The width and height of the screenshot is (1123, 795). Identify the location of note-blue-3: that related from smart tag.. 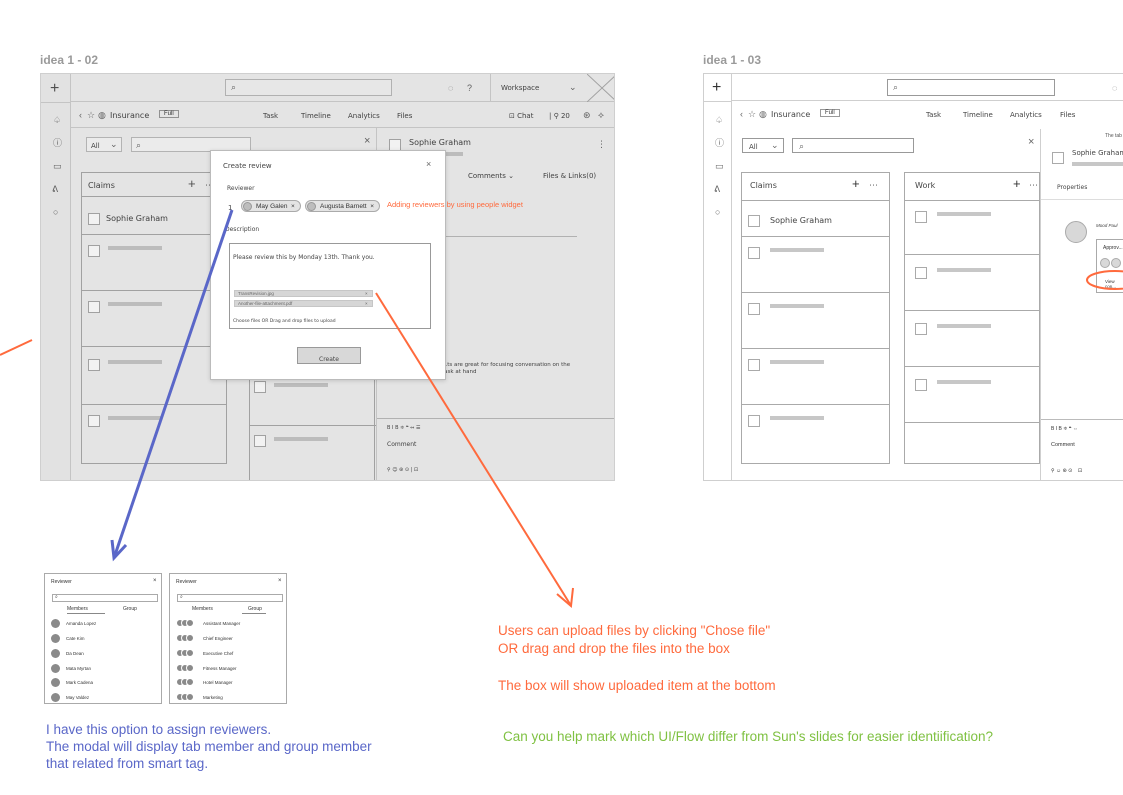
(127, 763).